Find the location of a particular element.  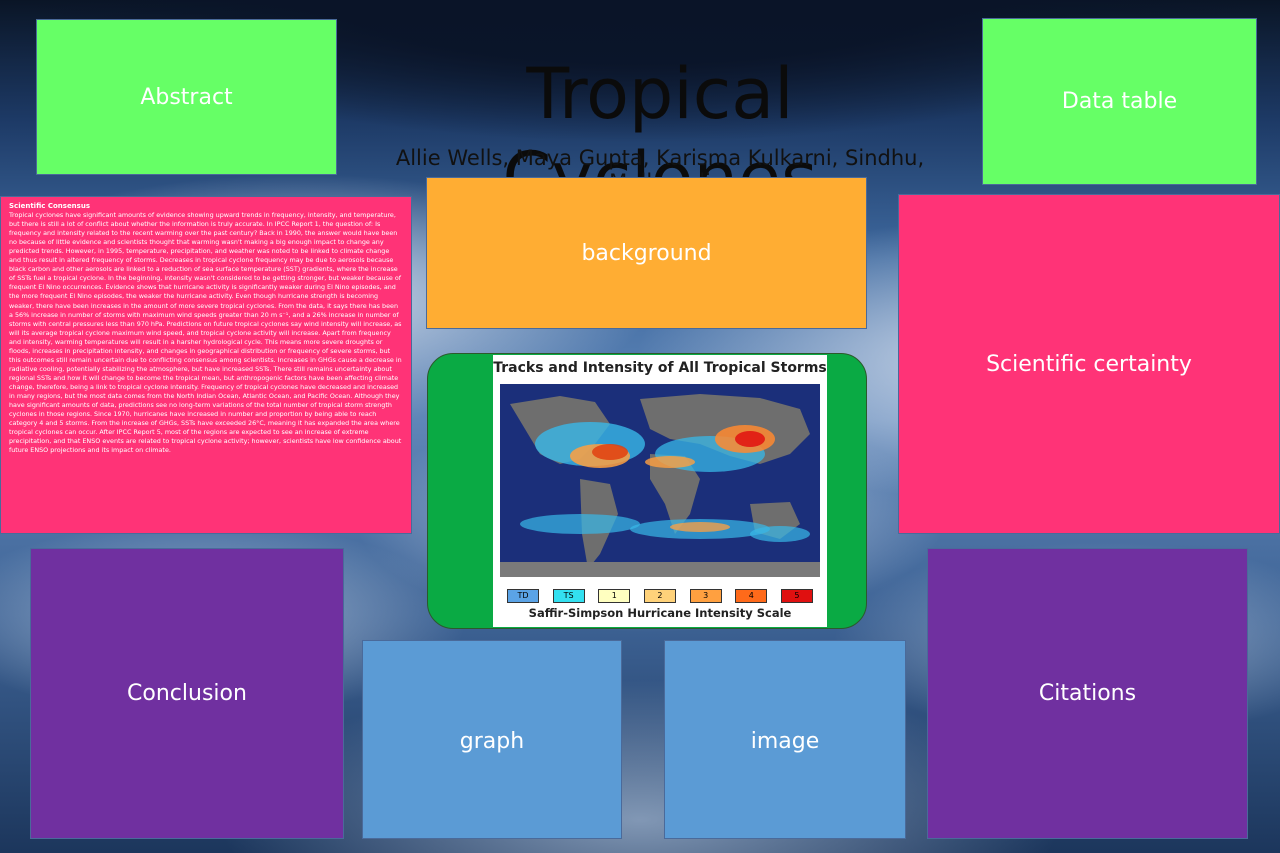

scientific-certainty-label: Scientific certainty is located at coordinates (1089, 364).